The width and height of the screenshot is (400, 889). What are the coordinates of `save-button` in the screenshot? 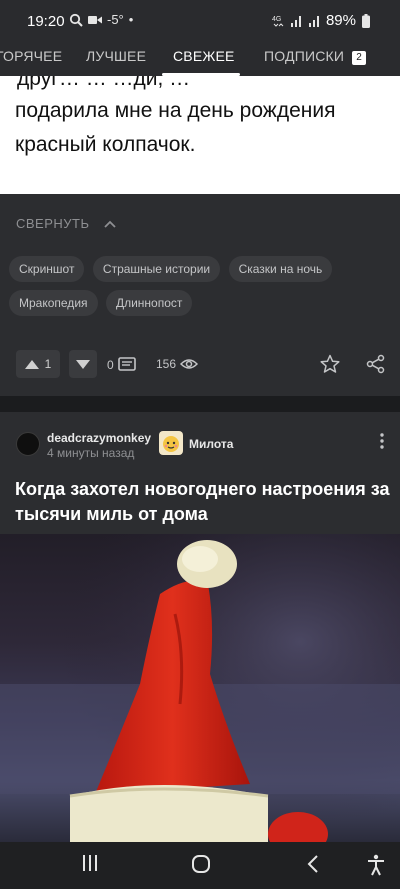 It's located at (330, 366).